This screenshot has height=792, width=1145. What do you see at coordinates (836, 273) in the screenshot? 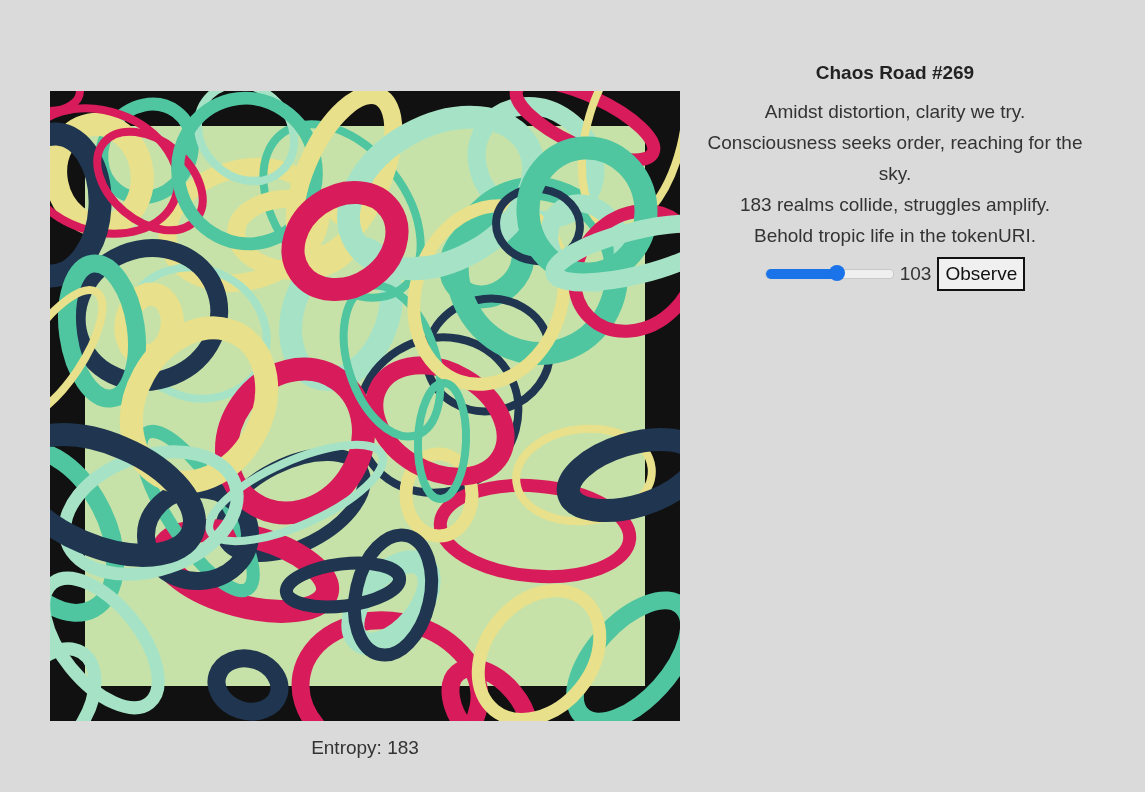
I see `slider-thumb` at bounding box center [836, 273].